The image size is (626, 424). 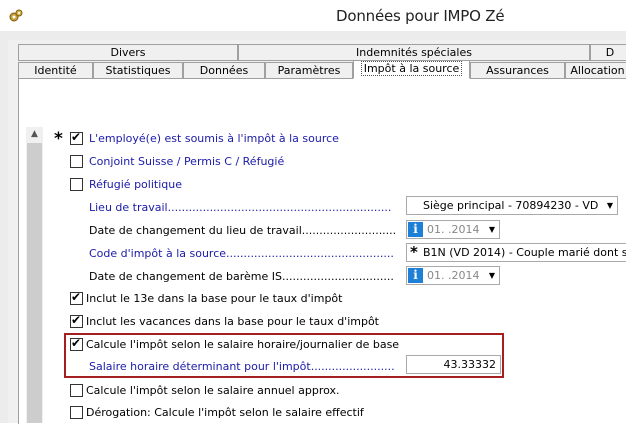 What do you see at coordinates (524, 252) in the screenshot?
I see `code-impot-value: B1N (VD 2014) - Couple marié dont seul` at bounding box center [524, 252].